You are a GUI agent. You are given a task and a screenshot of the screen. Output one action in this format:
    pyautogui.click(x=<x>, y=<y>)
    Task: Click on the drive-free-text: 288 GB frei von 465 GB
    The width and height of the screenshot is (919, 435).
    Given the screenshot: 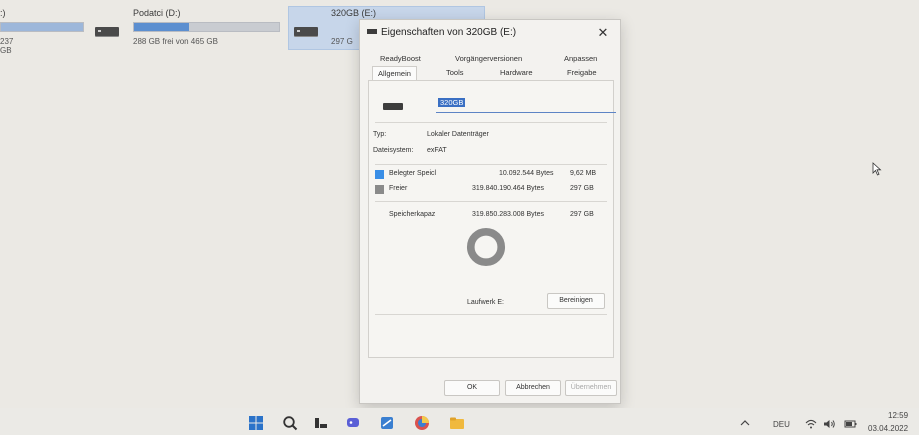 What is the action you would take?
    pyautogui.click(x=175, y=41)
    